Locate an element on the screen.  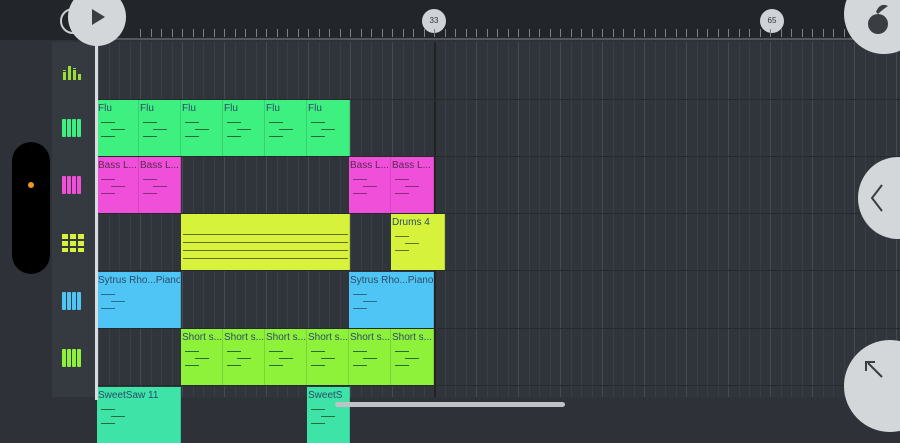
row-separator is located at coordinates (476, 328).